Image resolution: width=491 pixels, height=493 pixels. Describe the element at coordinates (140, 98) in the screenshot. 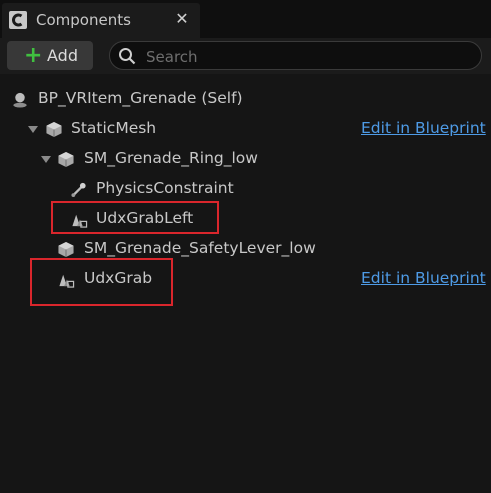

I see `tree-item-label: BP_VRItem_Grenade (Self)` at that location.